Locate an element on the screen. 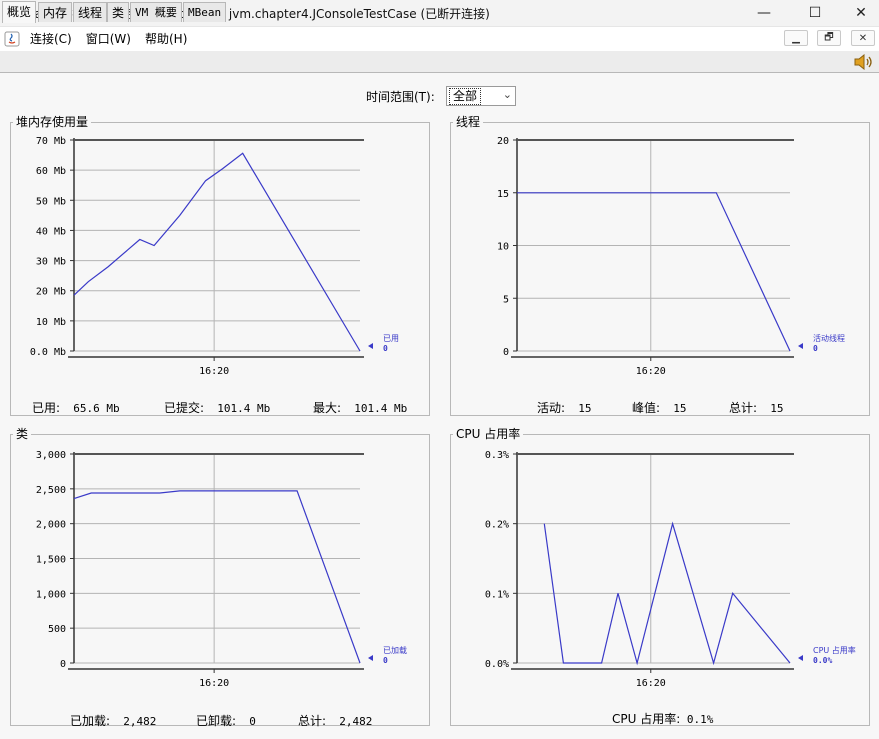  cpu-x-tick-label: 16:20 is located at coordinates (651, 683).